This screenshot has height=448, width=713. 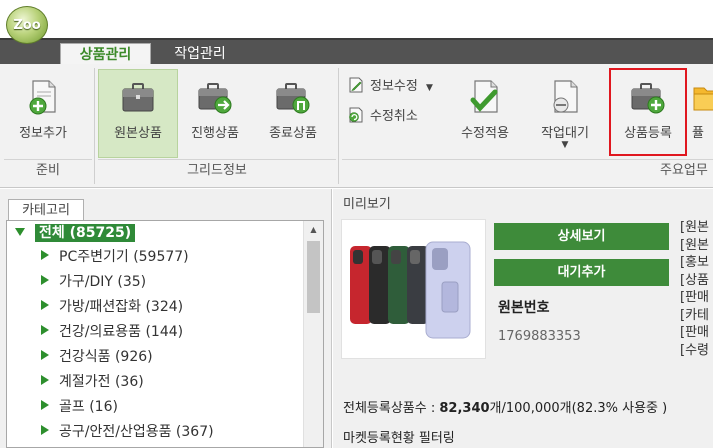 What do you see at coordinates (88, 407) in the screenshot?
I see `tree-item-label: 골프 (16)` at bounding box center [88, 407].